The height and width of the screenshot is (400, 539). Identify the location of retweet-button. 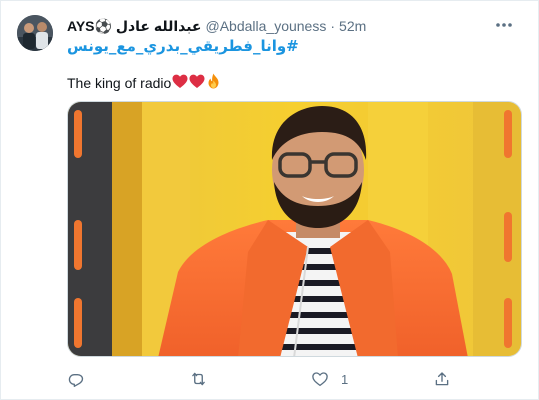
(204, 379).